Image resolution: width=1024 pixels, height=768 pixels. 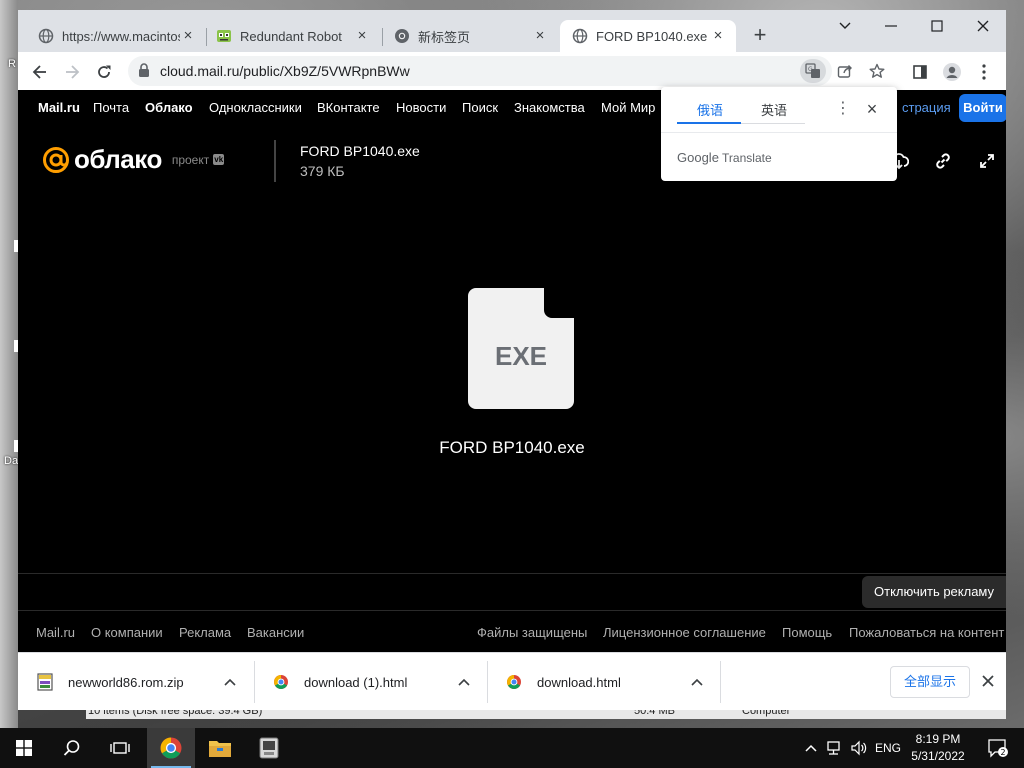 What do you see at coordinates (144, 72) in the screenshot?
I see `lock-icon` at bounding box center [144, 72].